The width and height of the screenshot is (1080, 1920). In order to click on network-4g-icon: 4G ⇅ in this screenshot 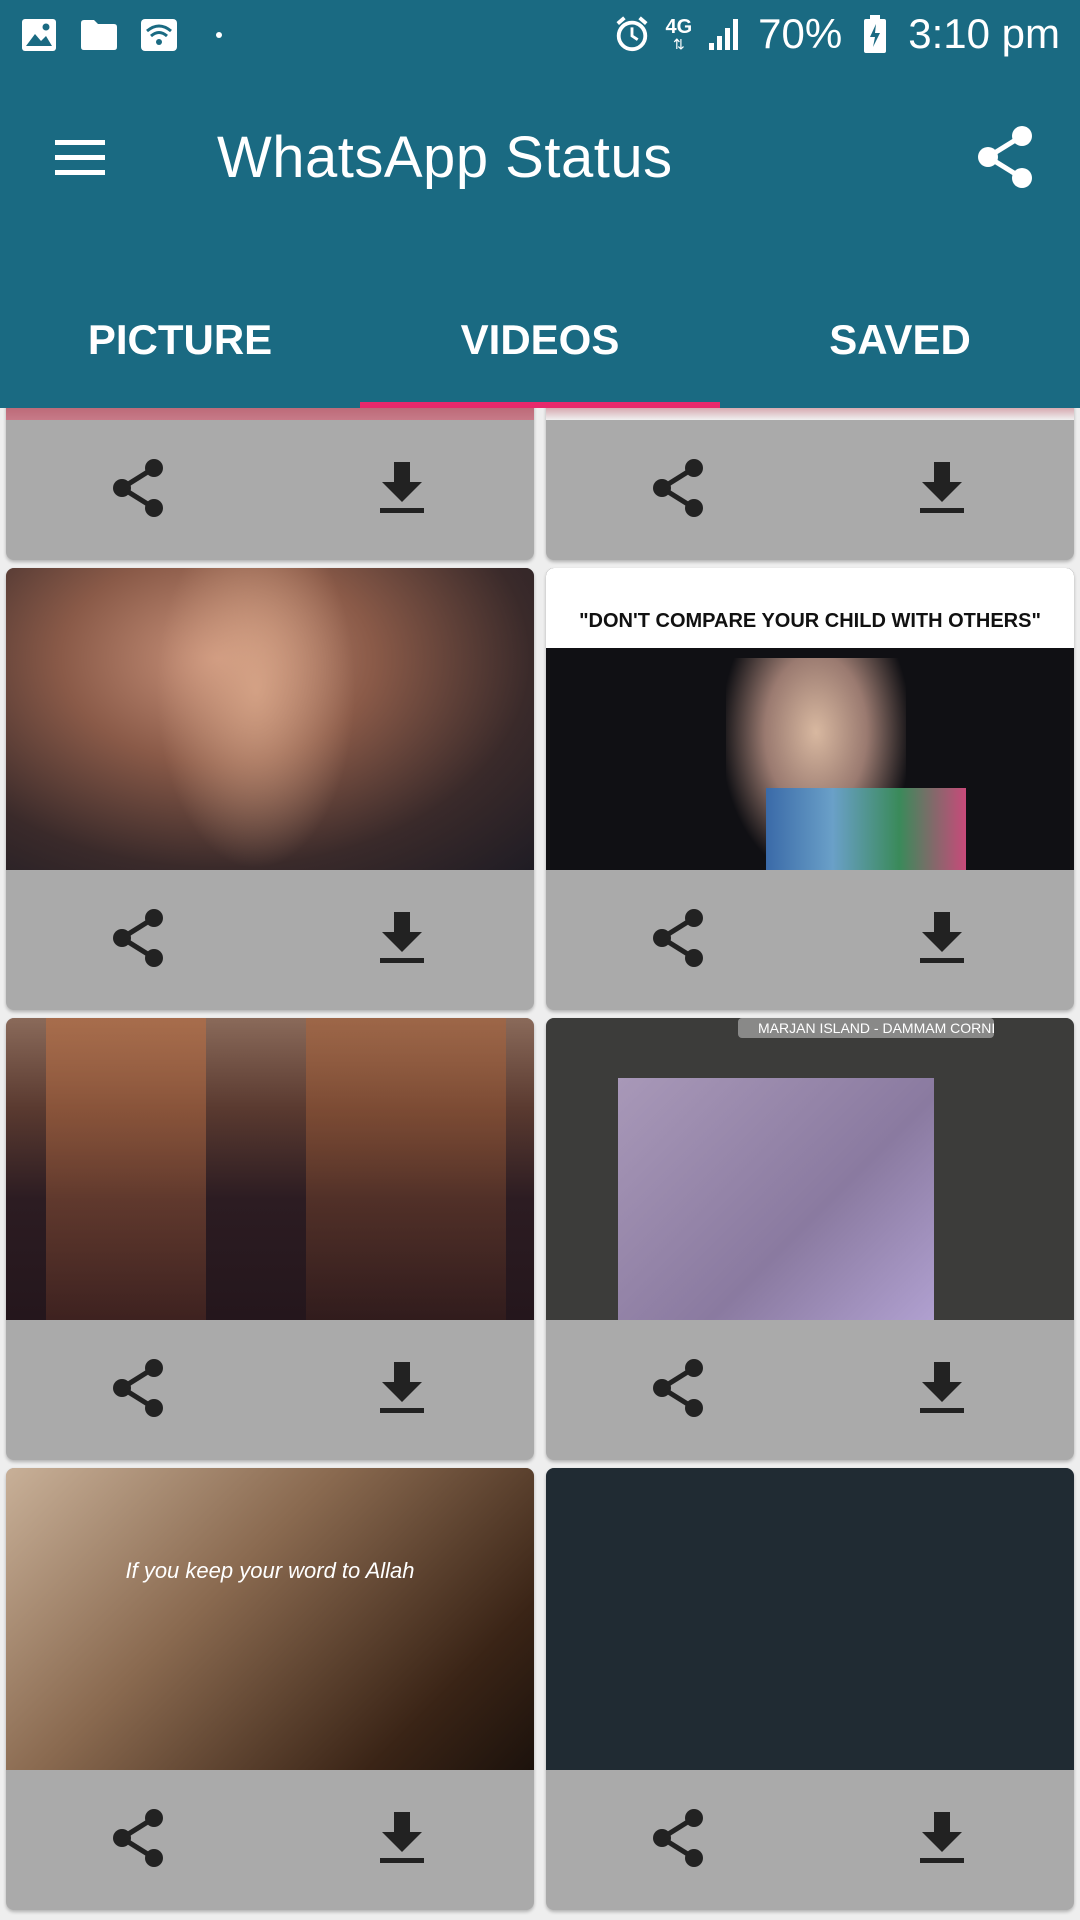, I will do `click(679, 34)`.